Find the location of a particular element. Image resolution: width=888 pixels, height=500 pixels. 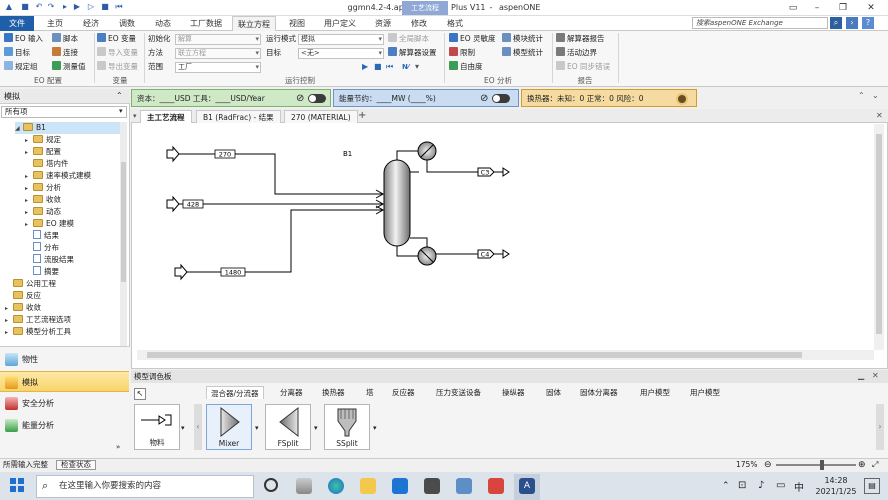

pin-icon: ⌄ is located at coordinates (875, 95).